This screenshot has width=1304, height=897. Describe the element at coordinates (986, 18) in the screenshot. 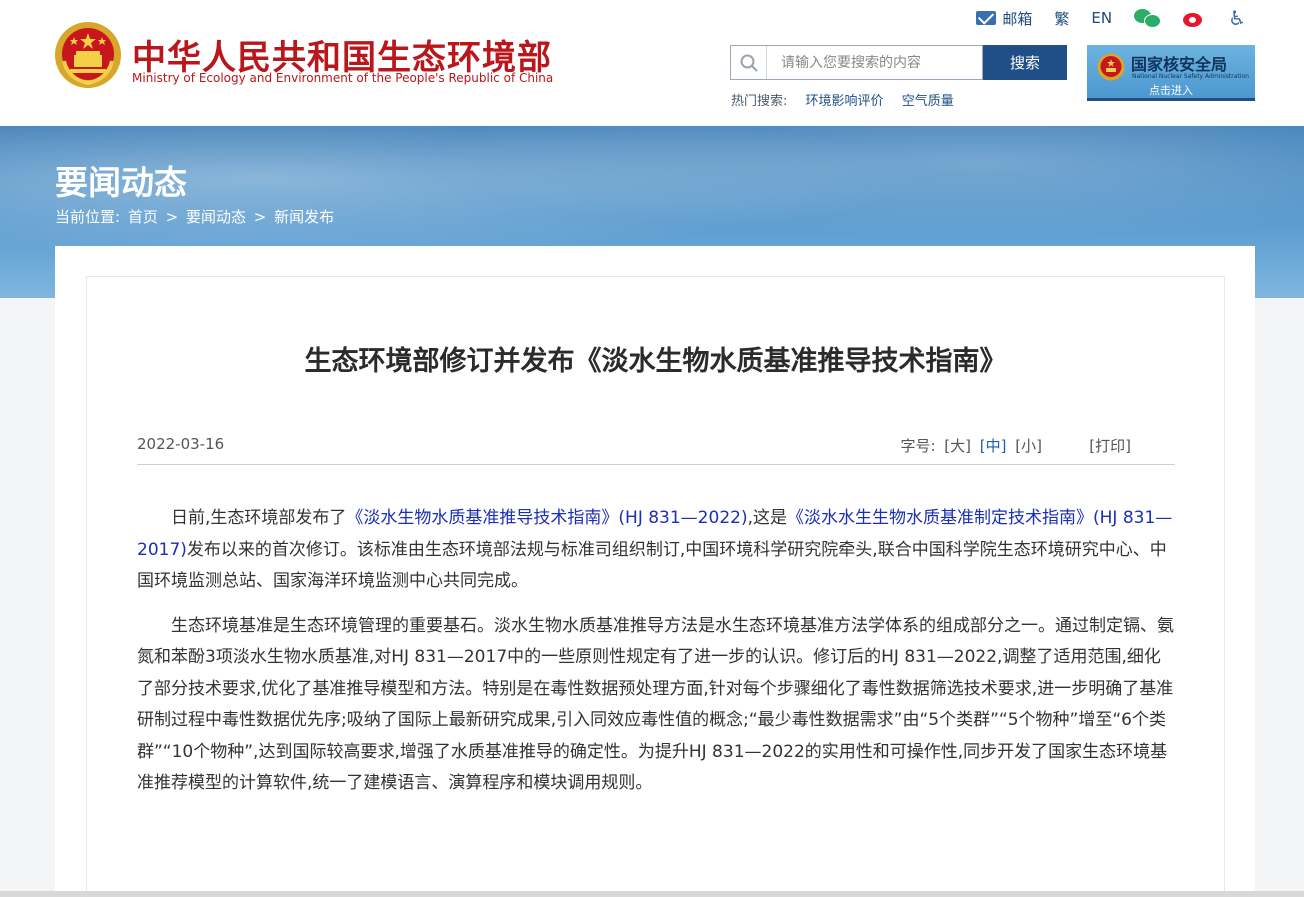

I see `mail-icon` at that location.